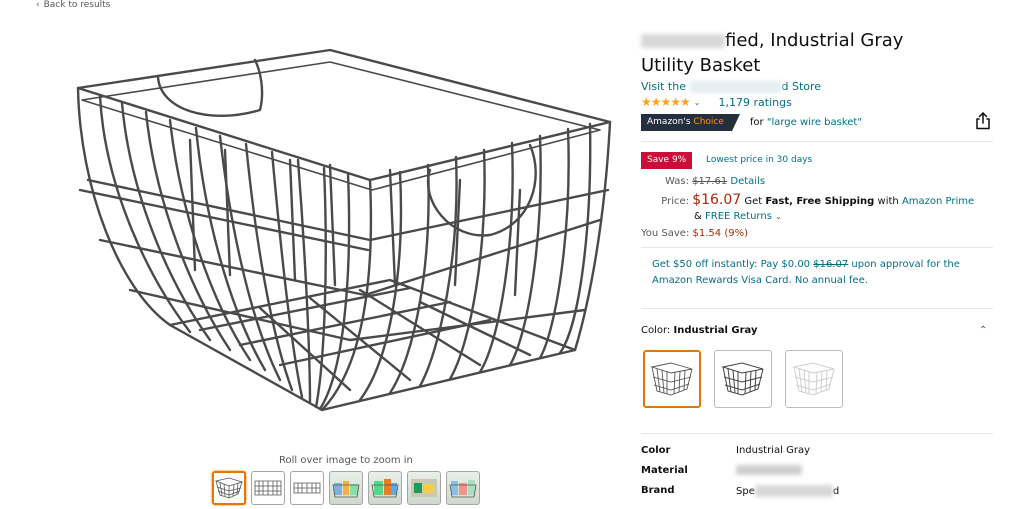 This screenshot has width=1014, height=509. Describe the element at coordinates (675, 201) in the screenshot. I see `price-label: Price:` at that location.